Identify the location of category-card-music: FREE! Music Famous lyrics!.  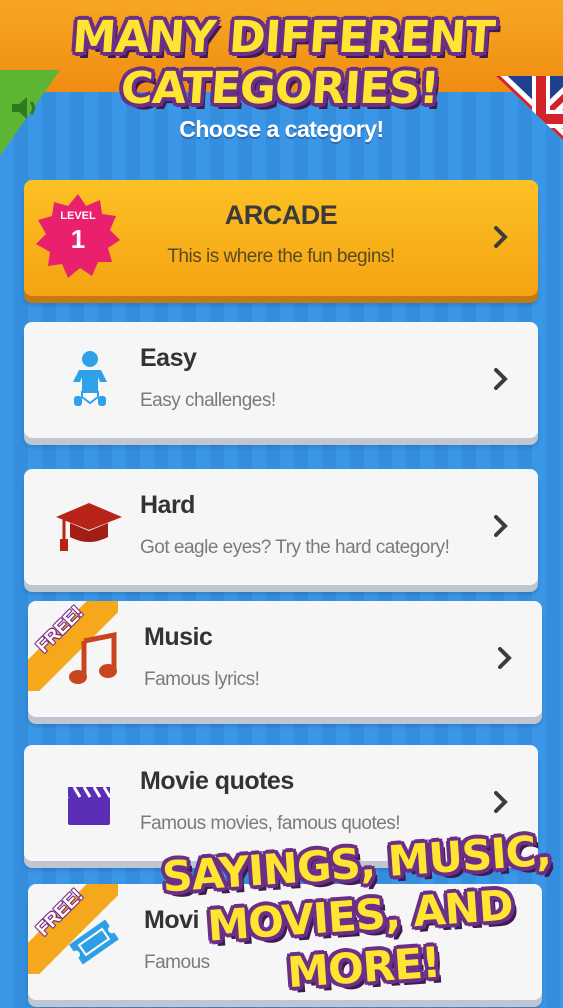
(285, 659).